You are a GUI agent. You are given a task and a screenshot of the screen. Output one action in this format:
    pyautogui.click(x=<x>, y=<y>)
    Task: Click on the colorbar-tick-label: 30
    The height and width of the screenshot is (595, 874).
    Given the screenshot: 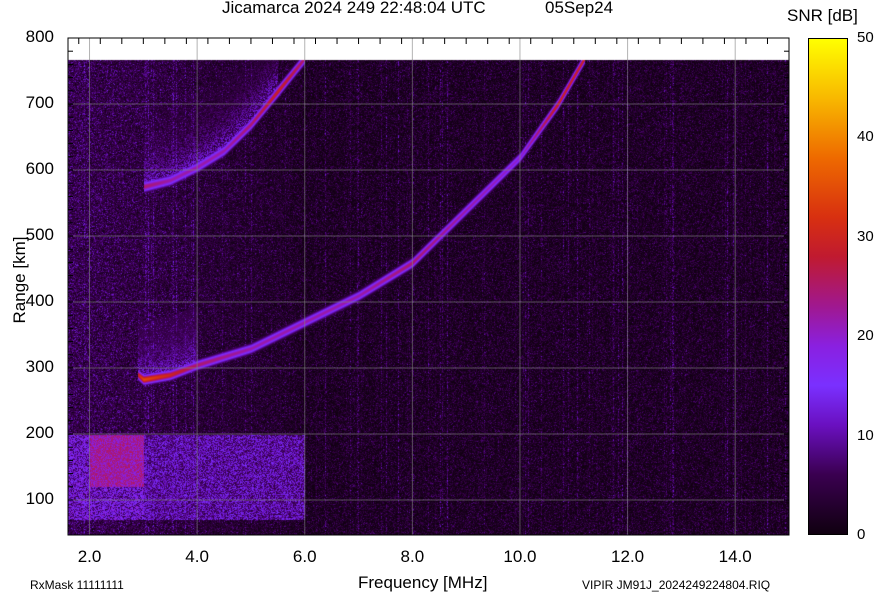 What is the action you would take?
    pyautogui.click(x=865, y=236)
    